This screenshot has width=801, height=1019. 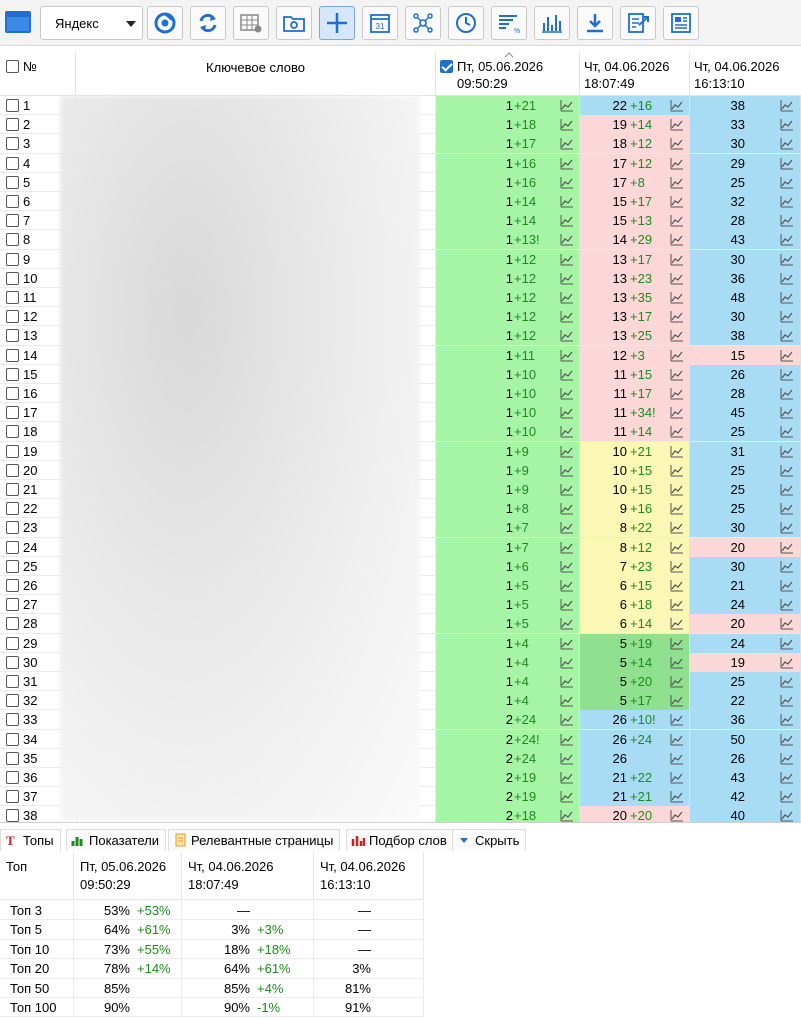 What do you see at coordinates (745, 662) in the screenshot?
I see `position-cell-p3: 19` at bounding box center [745, 662].